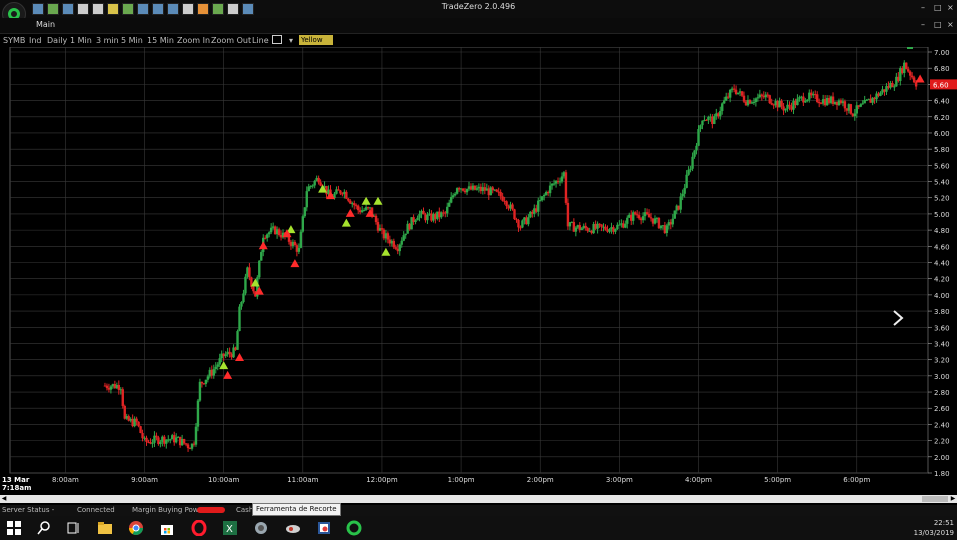 The width and height of the screenshot is (957, 540). Describe the element at coordinates (57, 40) in the screenshot. I see `daily-button: Daily` at that location.